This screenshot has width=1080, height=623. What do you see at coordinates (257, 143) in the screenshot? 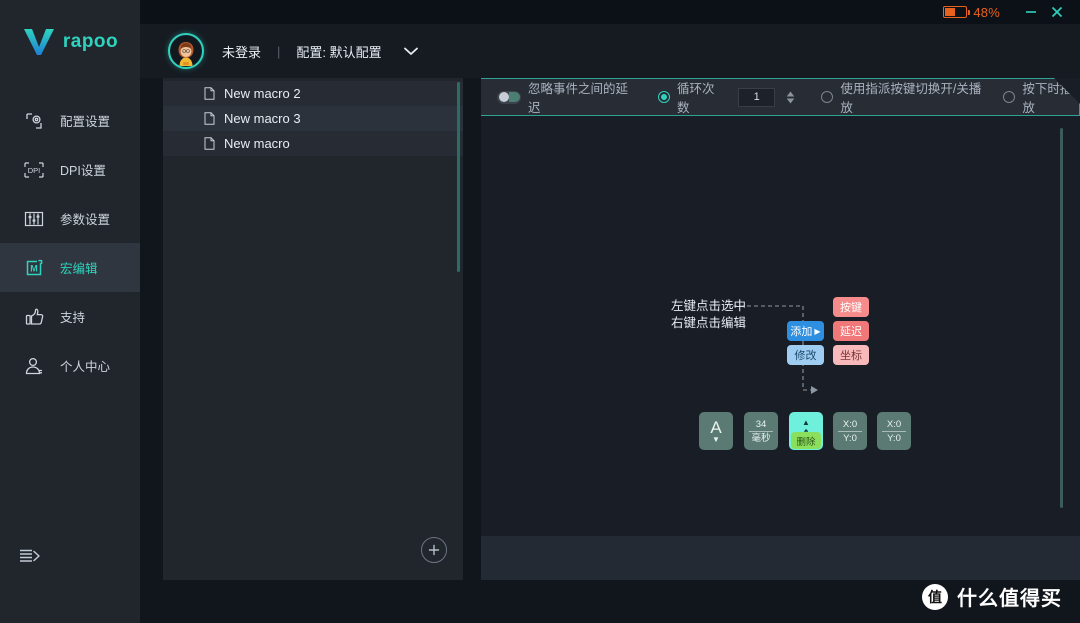
I see `macro-name: New macro` at bounding box center [257, 143].